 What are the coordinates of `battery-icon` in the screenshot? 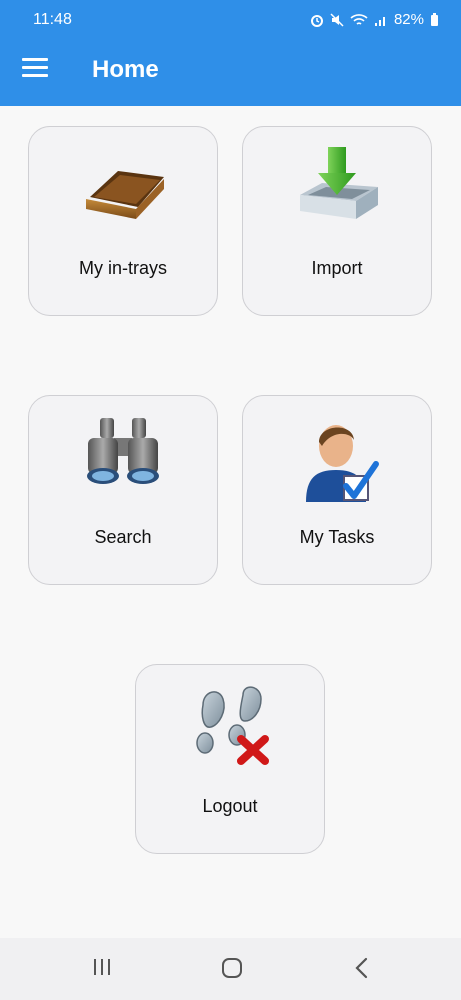 It's located at (434, 19).